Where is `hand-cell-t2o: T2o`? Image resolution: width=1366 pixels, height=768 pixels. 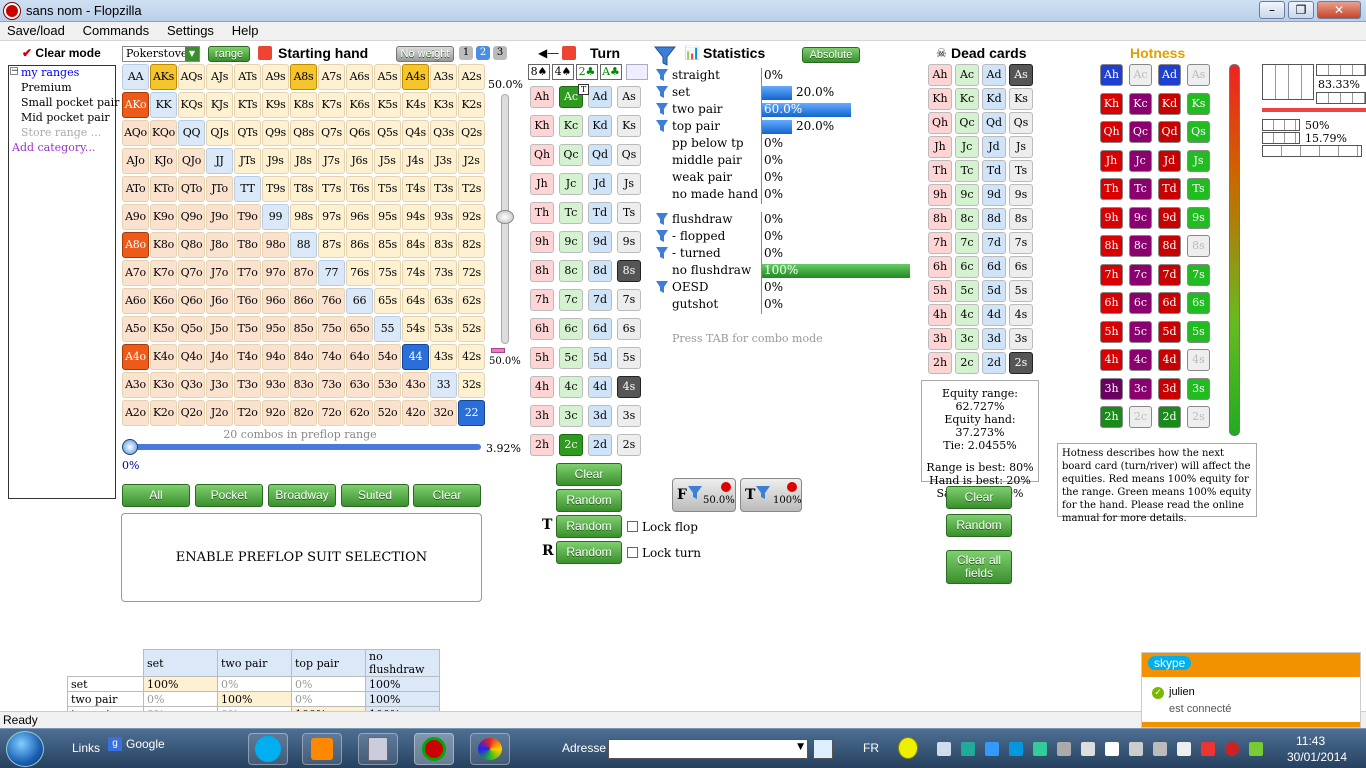 hand-cell-t2o: T2o is located at coordinates (247, 413).